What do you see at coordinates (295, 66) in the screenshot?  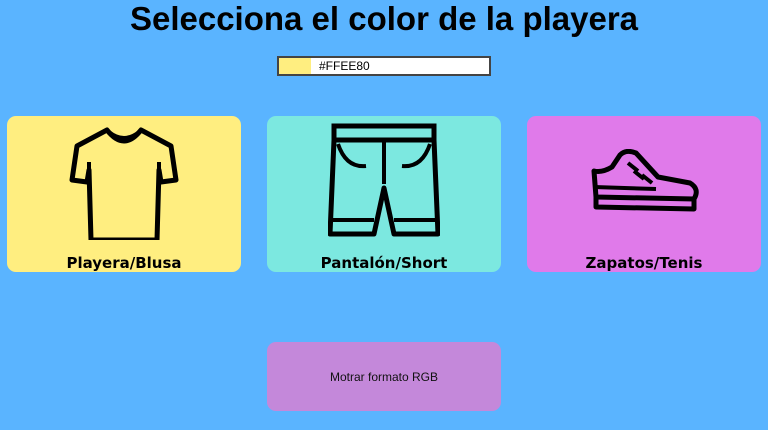 I see `color-swatch` at bounding box center [295, 66].